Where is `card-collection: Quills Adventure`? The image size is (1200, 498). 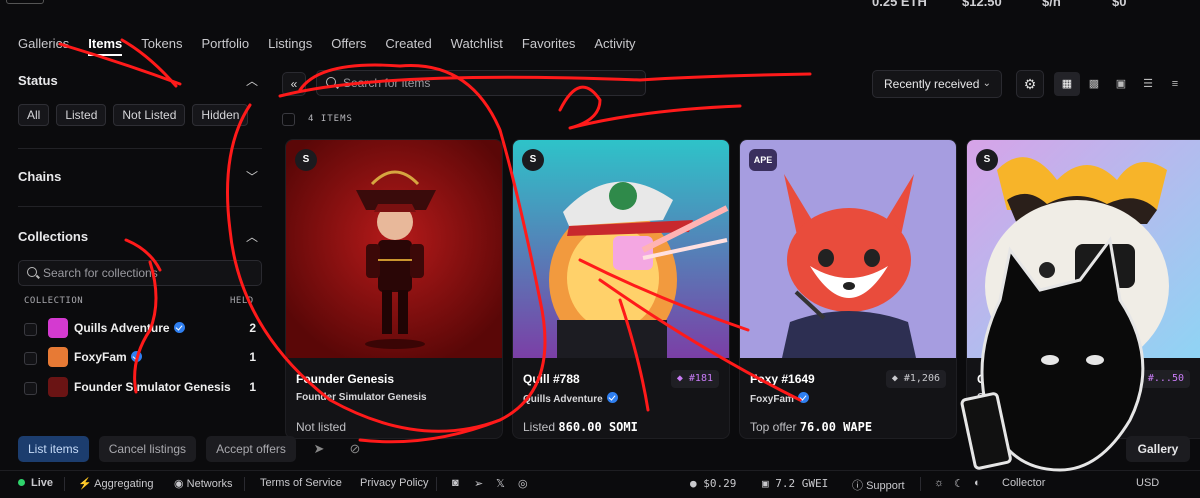
card-collection: Quills Adventure is located at coordinates (1017, 397).